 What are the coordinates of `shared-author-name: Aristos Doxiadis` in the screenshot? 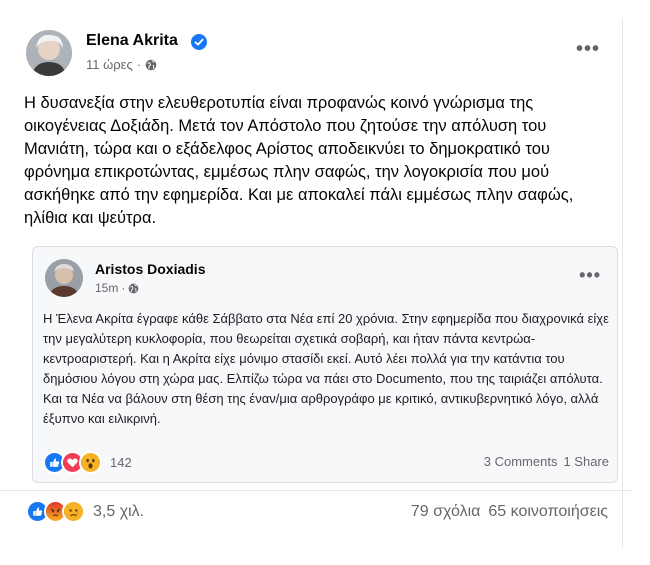 It's located at (150, 269).